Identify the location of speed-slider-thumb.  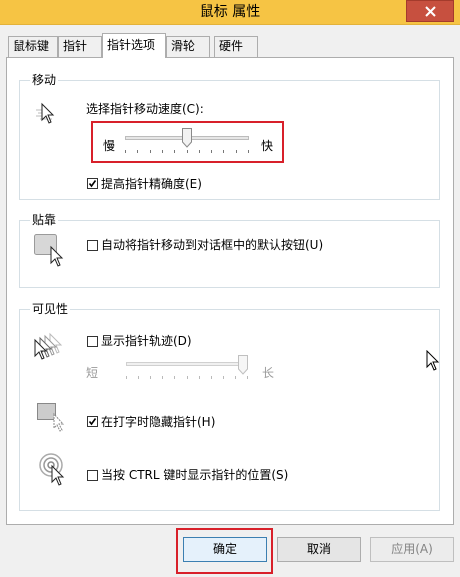
(187, 138).